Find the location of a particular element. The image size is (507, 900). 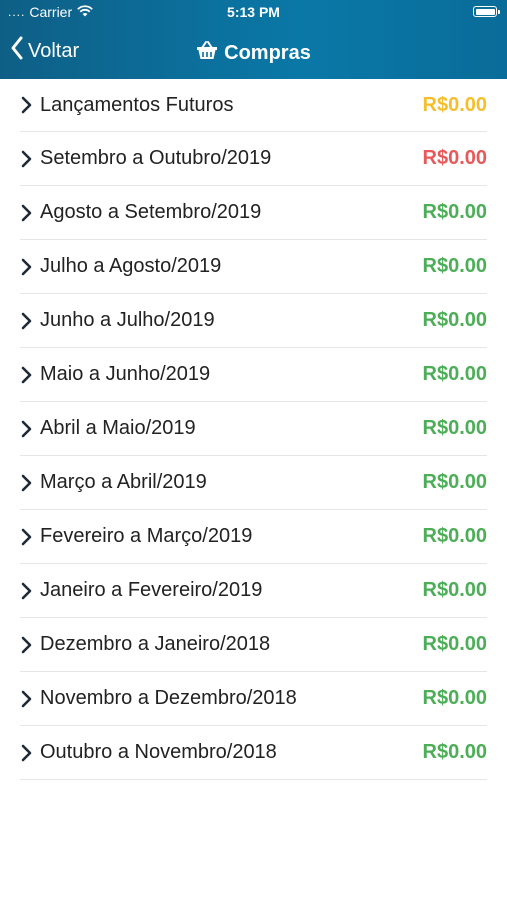

period-label: Janeiro a Fevereiro/2019 is located at coordinates (151, 590).